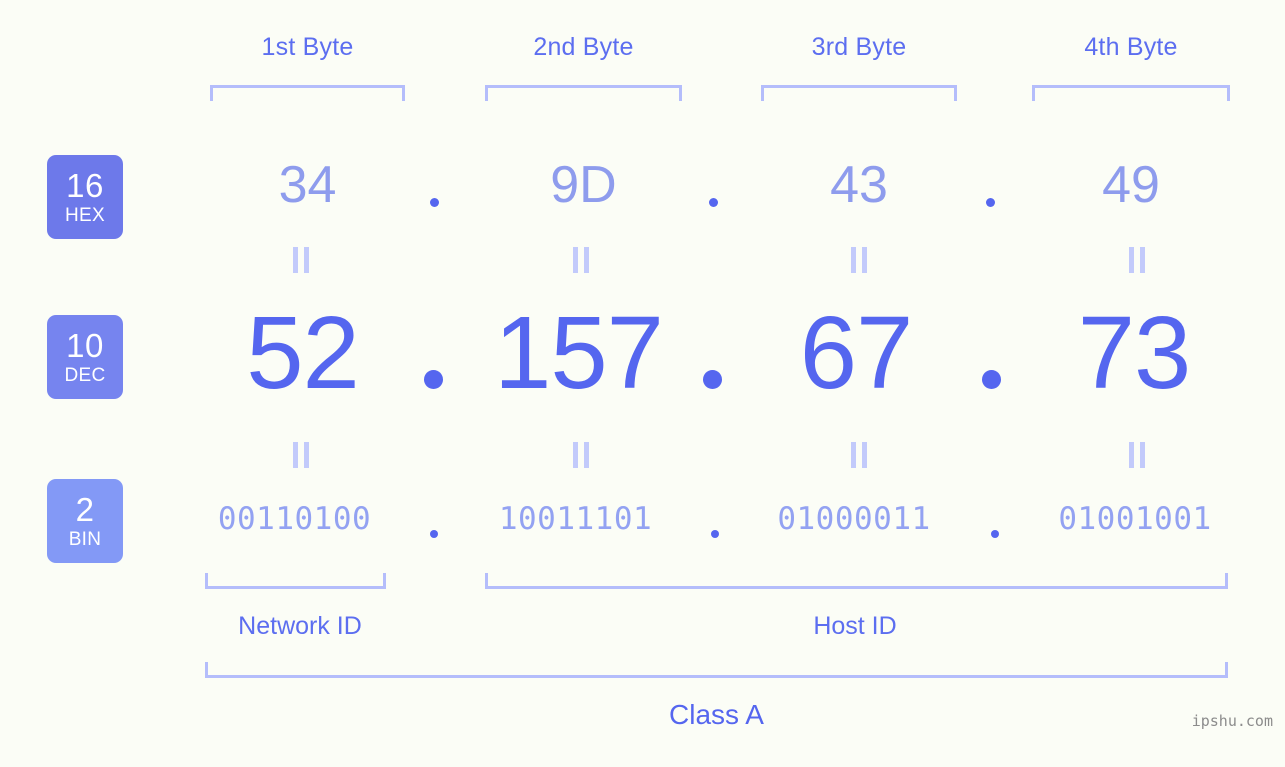 The image size is (1285, 767). What do you see at coordinates (300, 626) in the screenshot?
I see `network-id-label: Network ID` at bounding box center [300, 626].